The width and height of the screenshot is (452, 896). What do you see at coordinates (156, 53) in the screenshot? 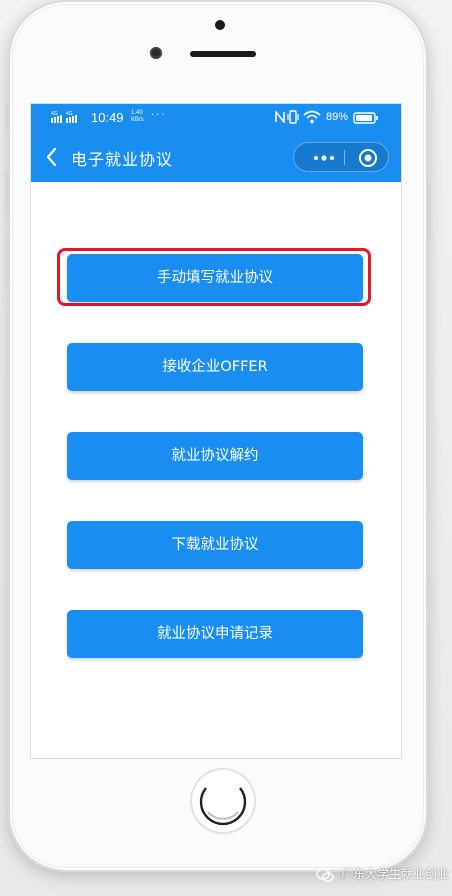
I see `front-camera` at bounding box center [156, 53].